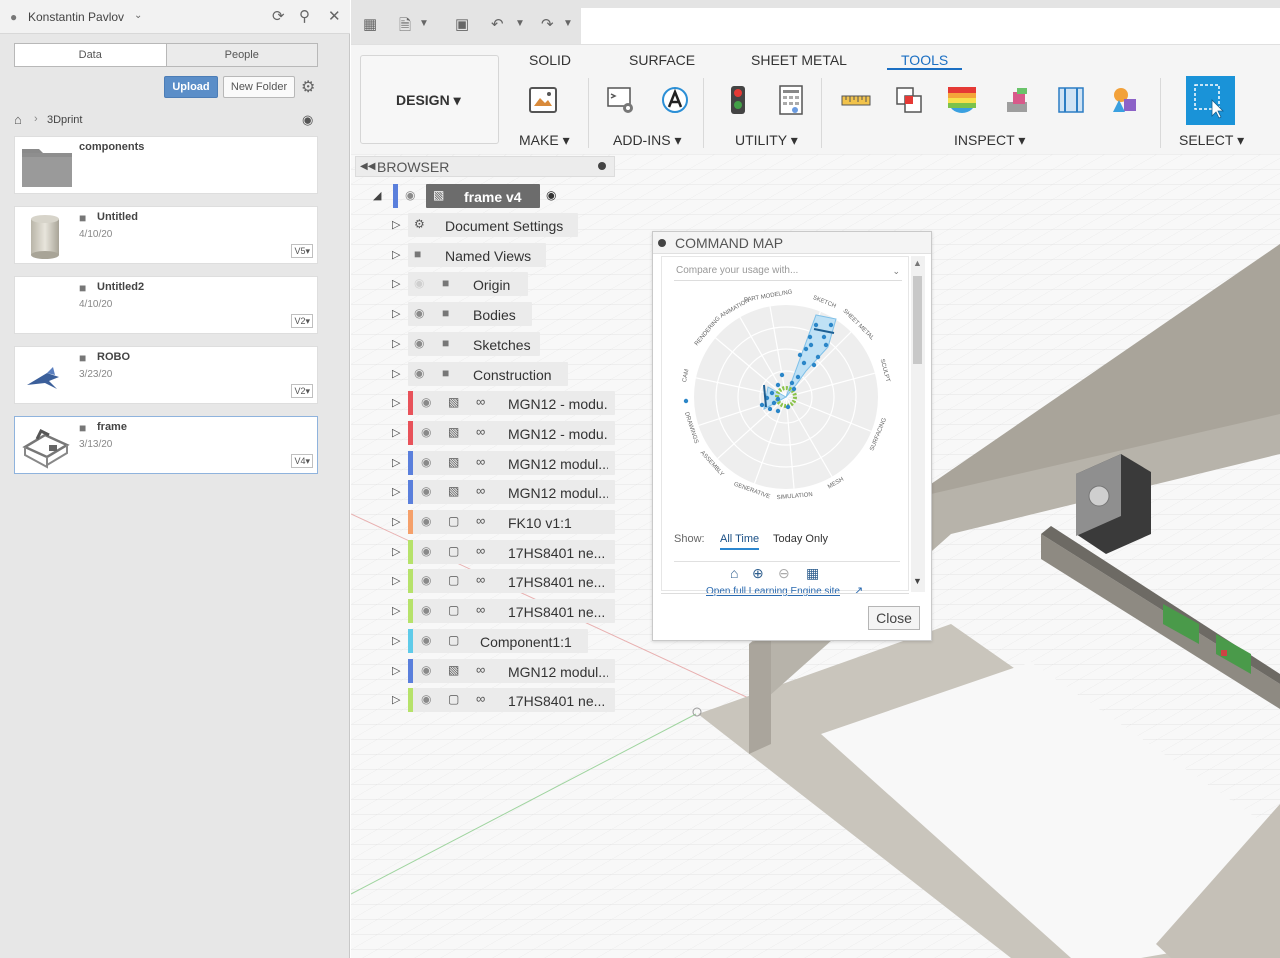 Image resolution: width=1280 pixels, height=958 pixels. Describe the element at coordinates (485, 255) in the screenshot. I see `browser-item: ▷ ■ Named Views` at that location.